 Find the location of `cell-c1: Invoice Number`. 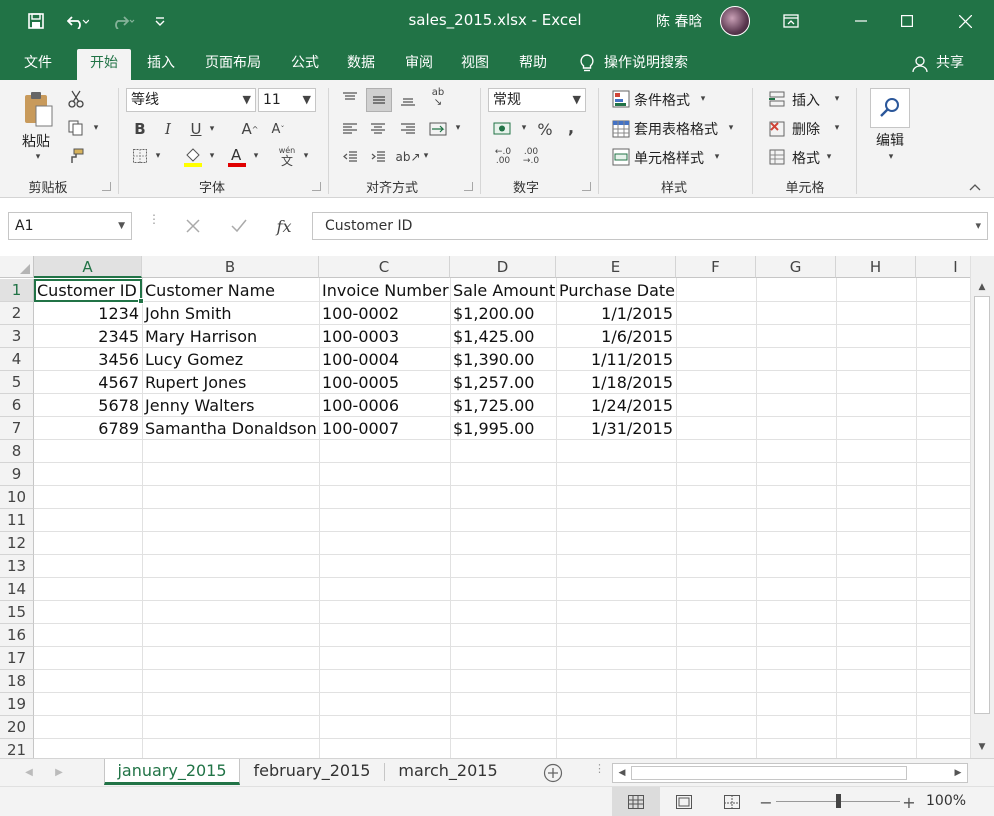

cell-c1: Invoice Number is located at coordinates (384, 290).